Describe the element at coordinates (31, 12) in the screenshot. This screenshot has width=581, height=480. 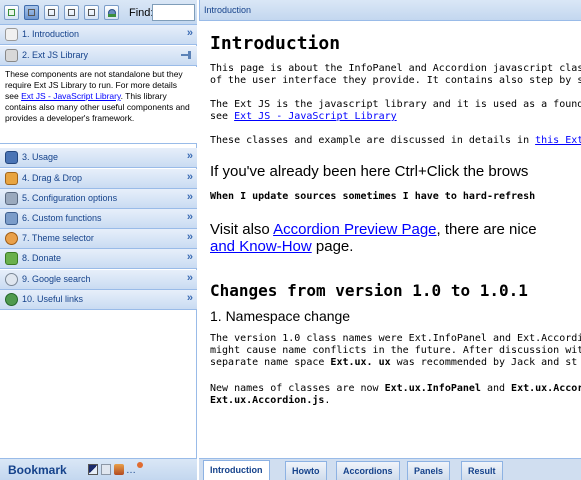
I see `layout-grid-icon` at that location.